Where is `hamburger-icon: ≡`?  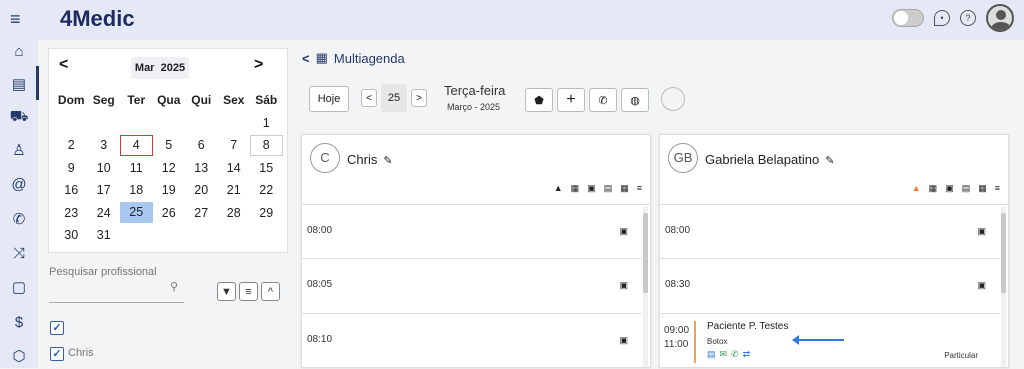 hamburger-icon: ≡ is located at coordinates (15, 19).